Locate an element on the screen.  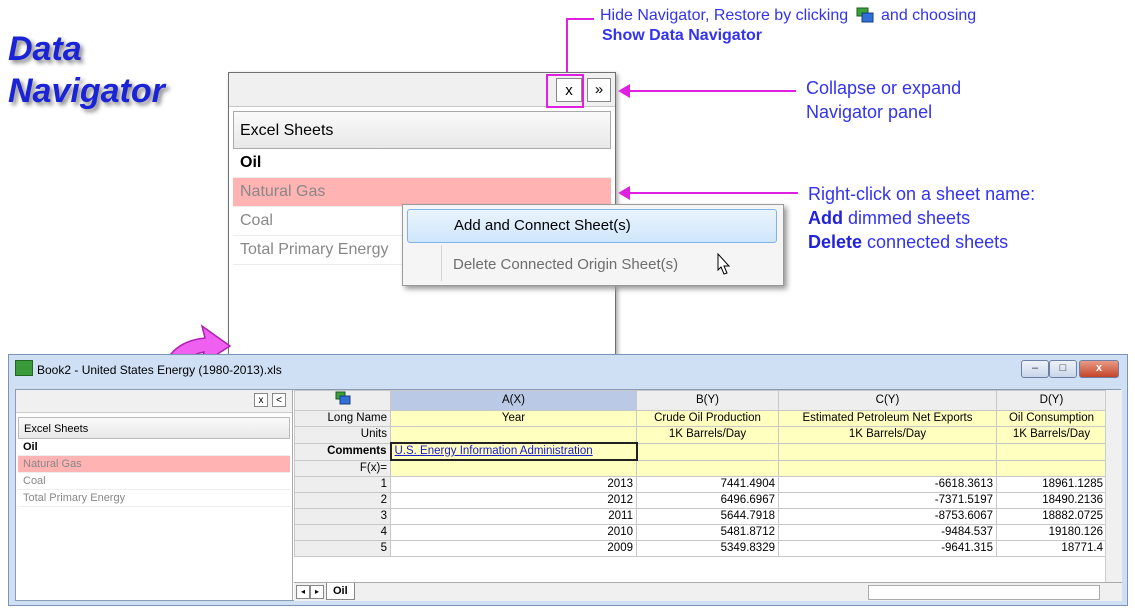
close-navigator-small-button: x is located at coordinates (261, 400).